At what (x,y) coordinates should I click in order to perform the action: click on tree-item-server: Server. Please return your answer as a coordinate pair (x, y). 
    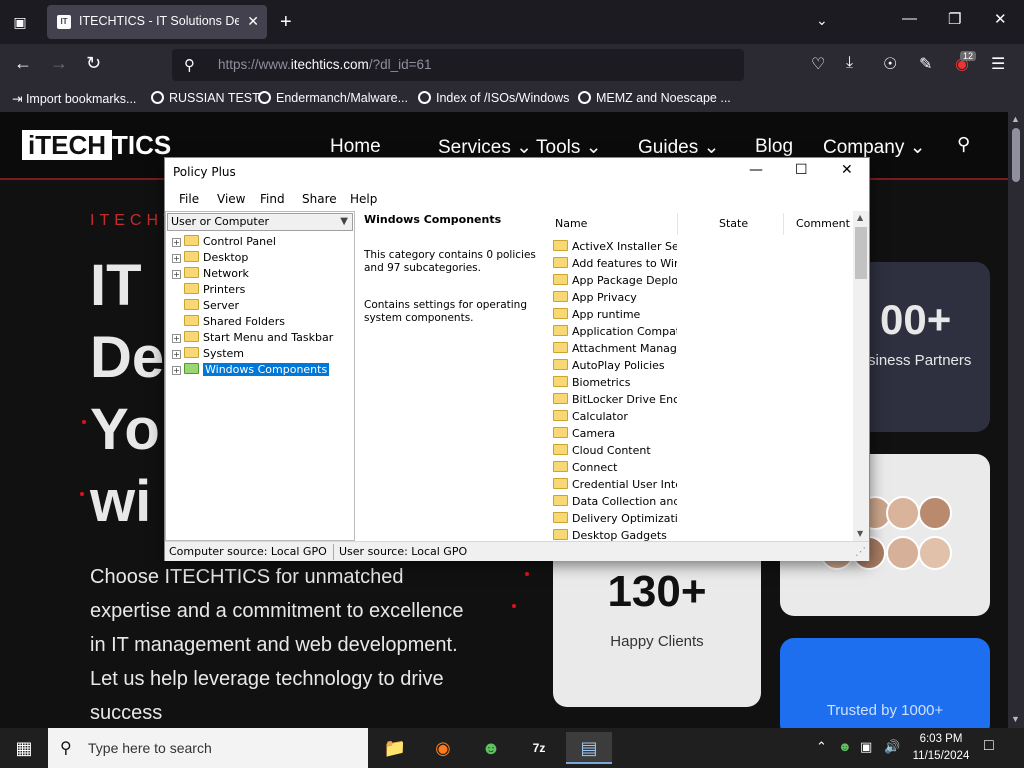
    Looking at the image, I should click on (205, 307).